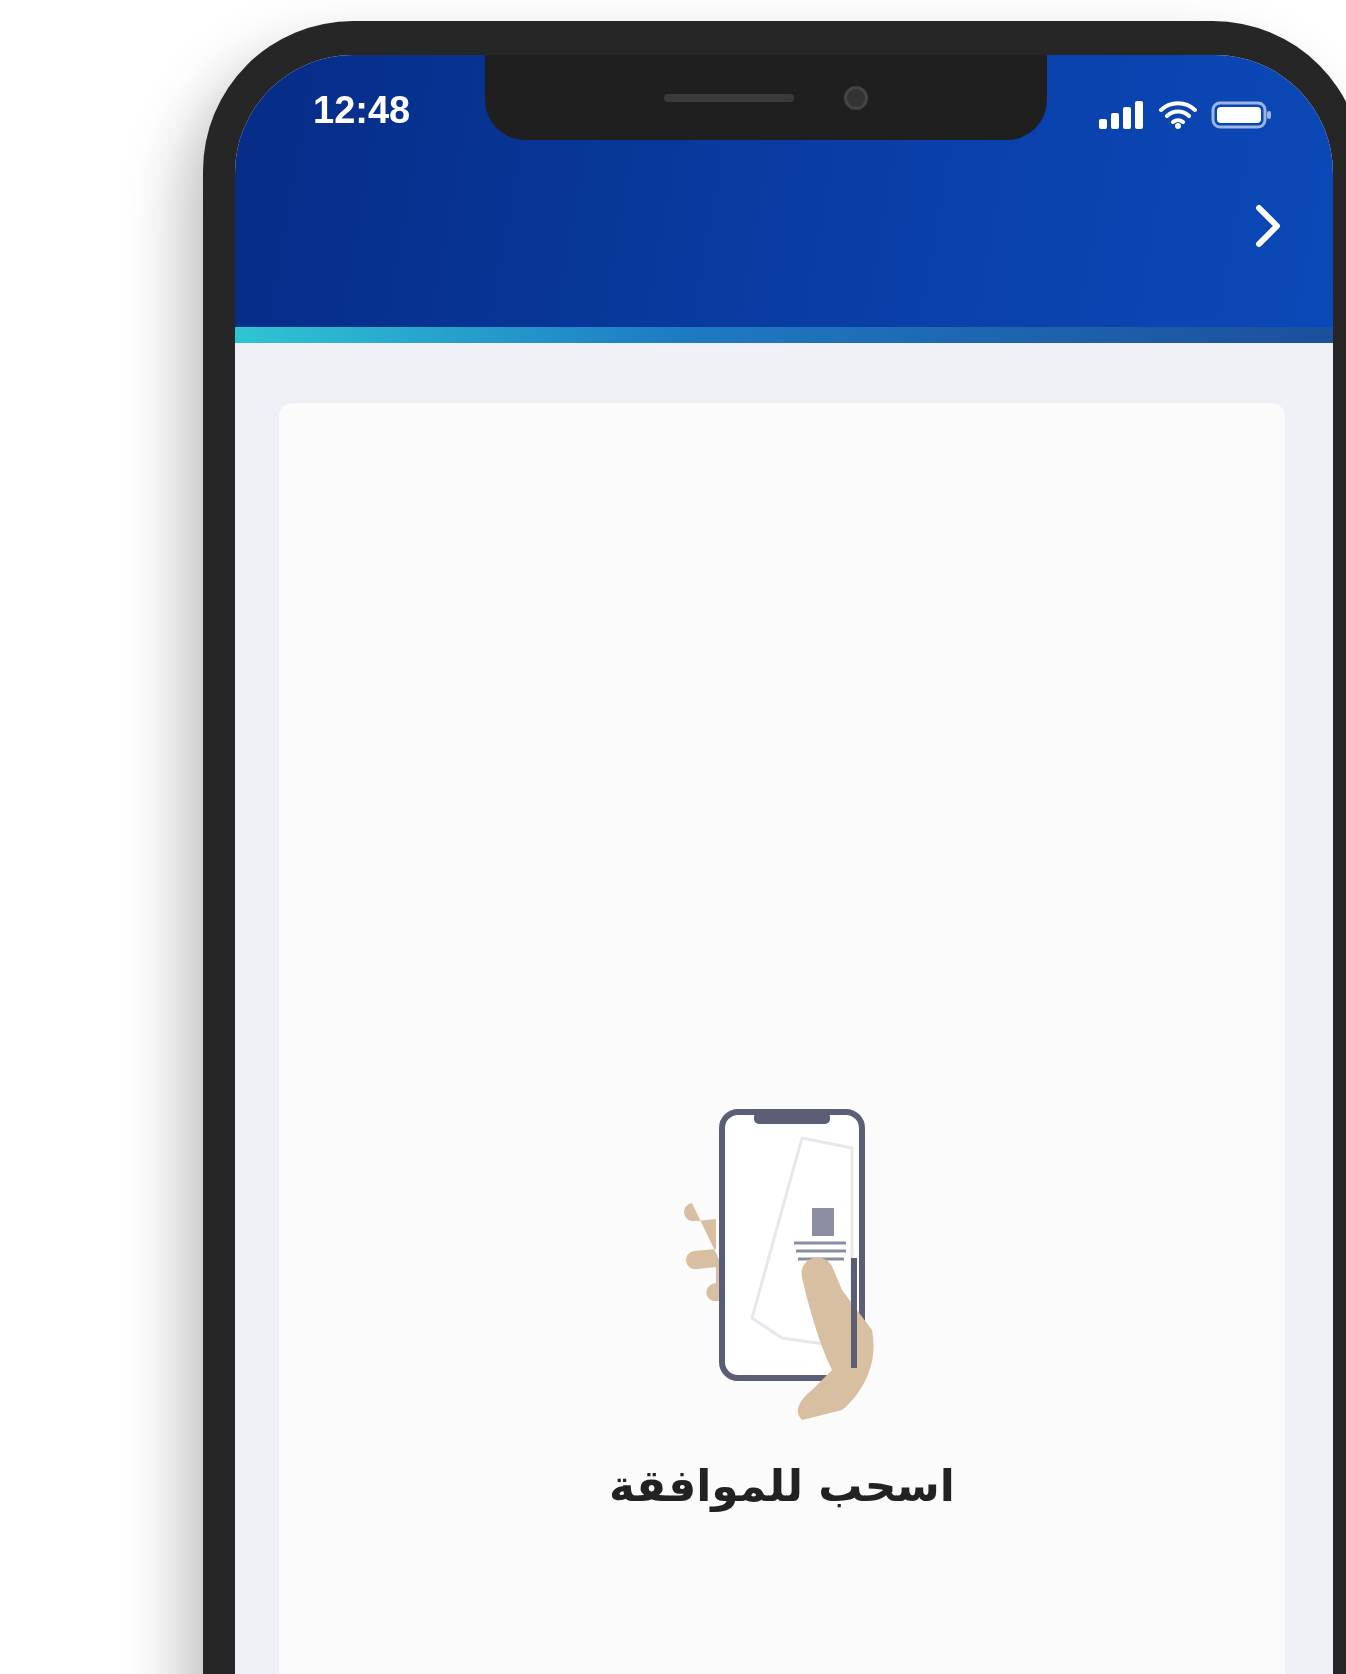  What do you see at coordinates (1268, 226) in the screenshot?
I see `chevron-right-icon` at bounding box center [1268, 226].